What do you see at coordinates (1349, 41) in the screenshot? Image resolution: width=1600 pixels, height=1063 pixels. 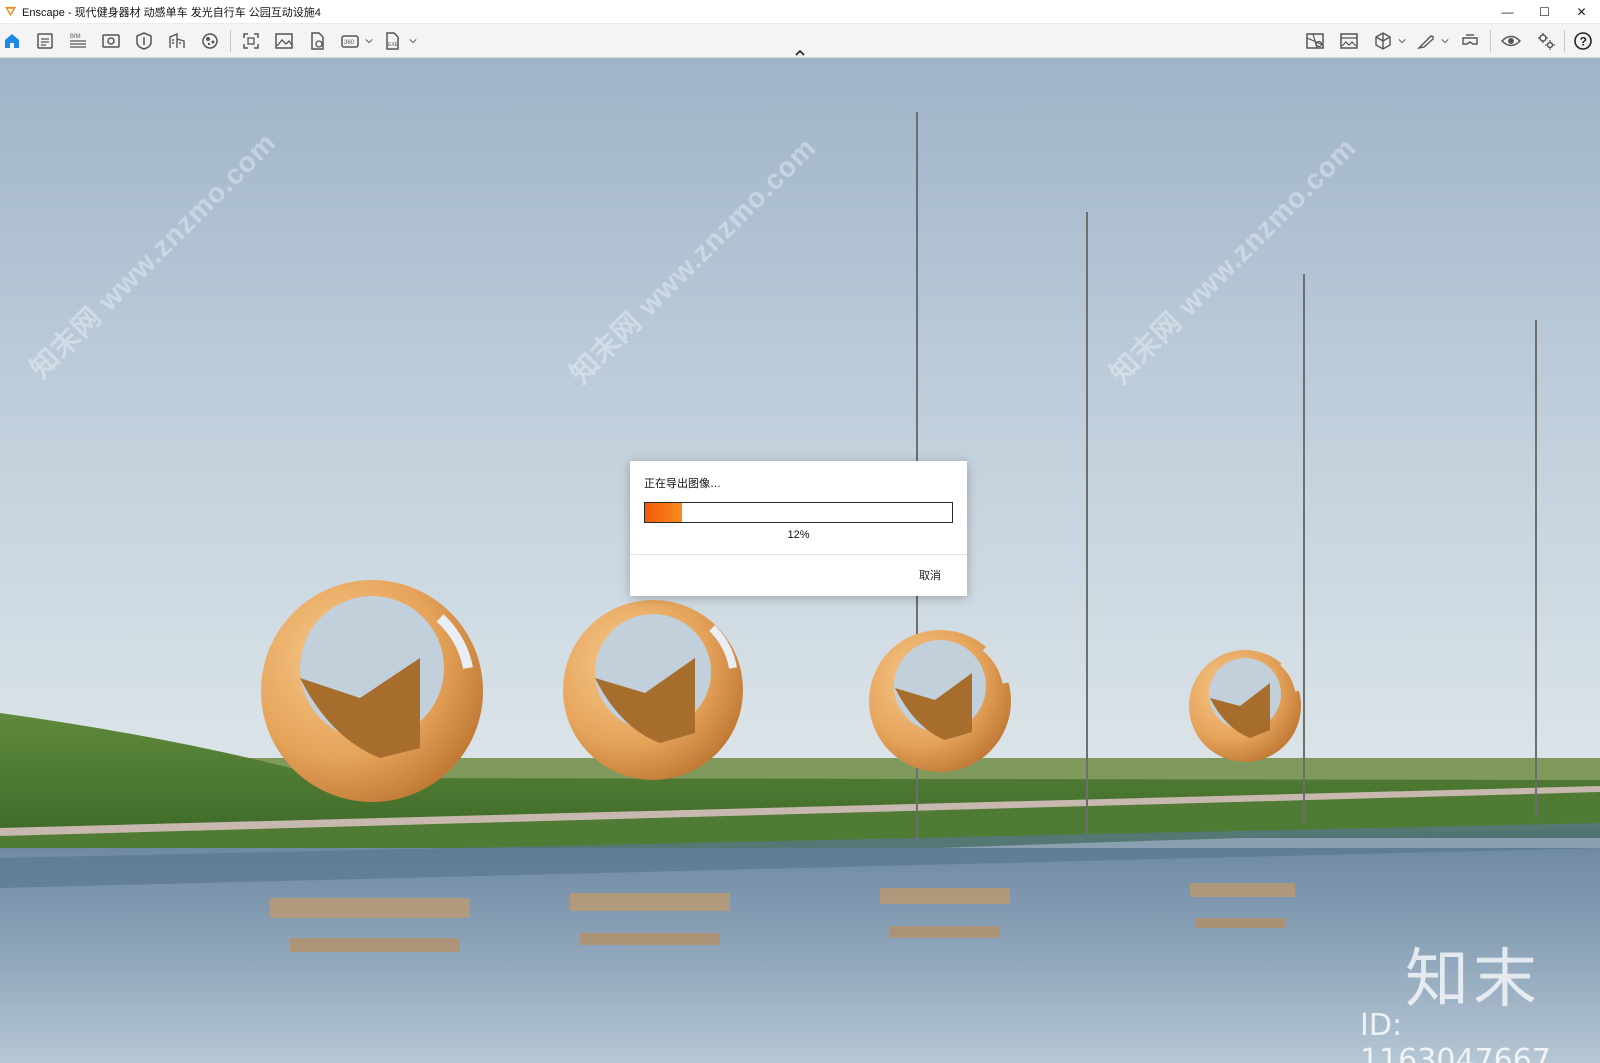 I see `gallery-icon` at bounding box center [1349, 41].